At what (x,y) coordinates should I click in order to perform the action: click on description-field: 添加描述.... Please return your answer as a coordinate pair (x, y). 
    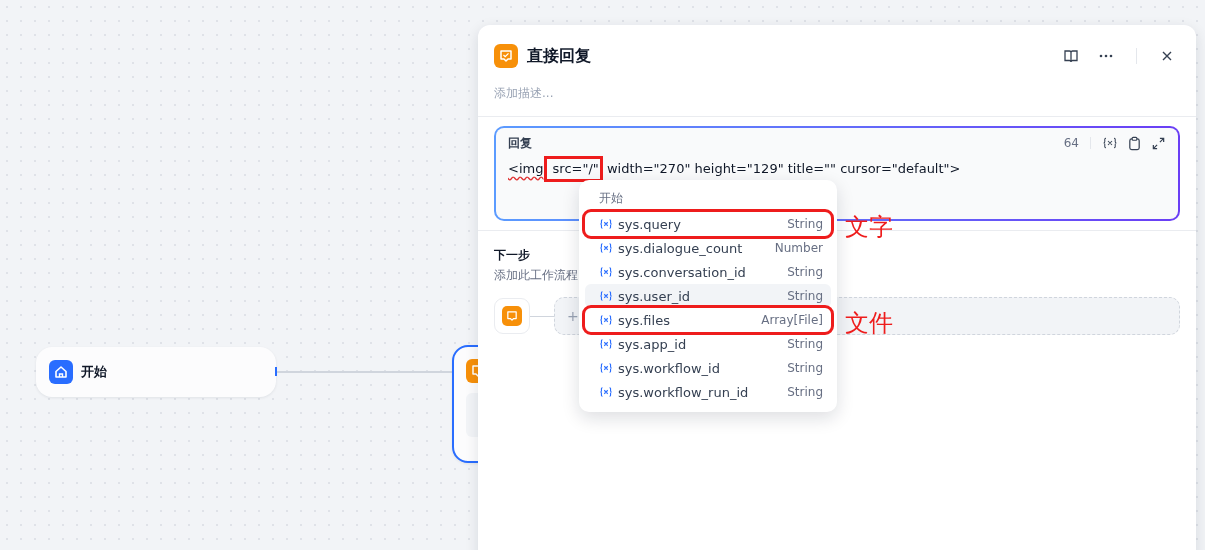
    Looking at the image, I should click on (837, 93).